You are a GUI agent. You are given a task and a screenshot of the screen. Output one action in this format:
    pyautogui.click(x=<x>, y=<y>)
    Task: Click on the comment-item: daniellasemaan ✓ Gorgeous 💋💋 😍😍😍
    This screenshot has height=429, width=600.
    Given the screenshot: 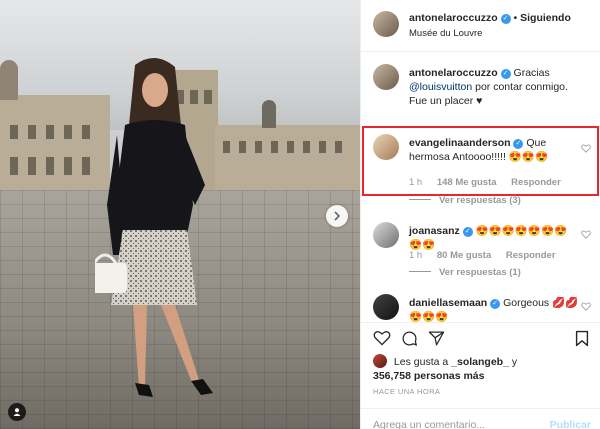 What is the action you would take?
    pyautogui.click(x=480, y=306)
    